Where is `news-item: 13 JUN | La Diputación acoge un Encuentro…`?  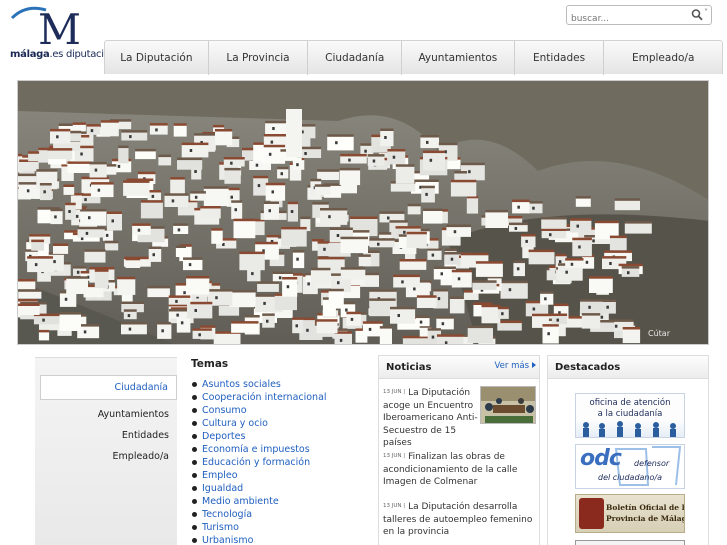 news-item: 13 JUN | La Diputación acoge un Encuentro… is located at coordinates (433, 418).